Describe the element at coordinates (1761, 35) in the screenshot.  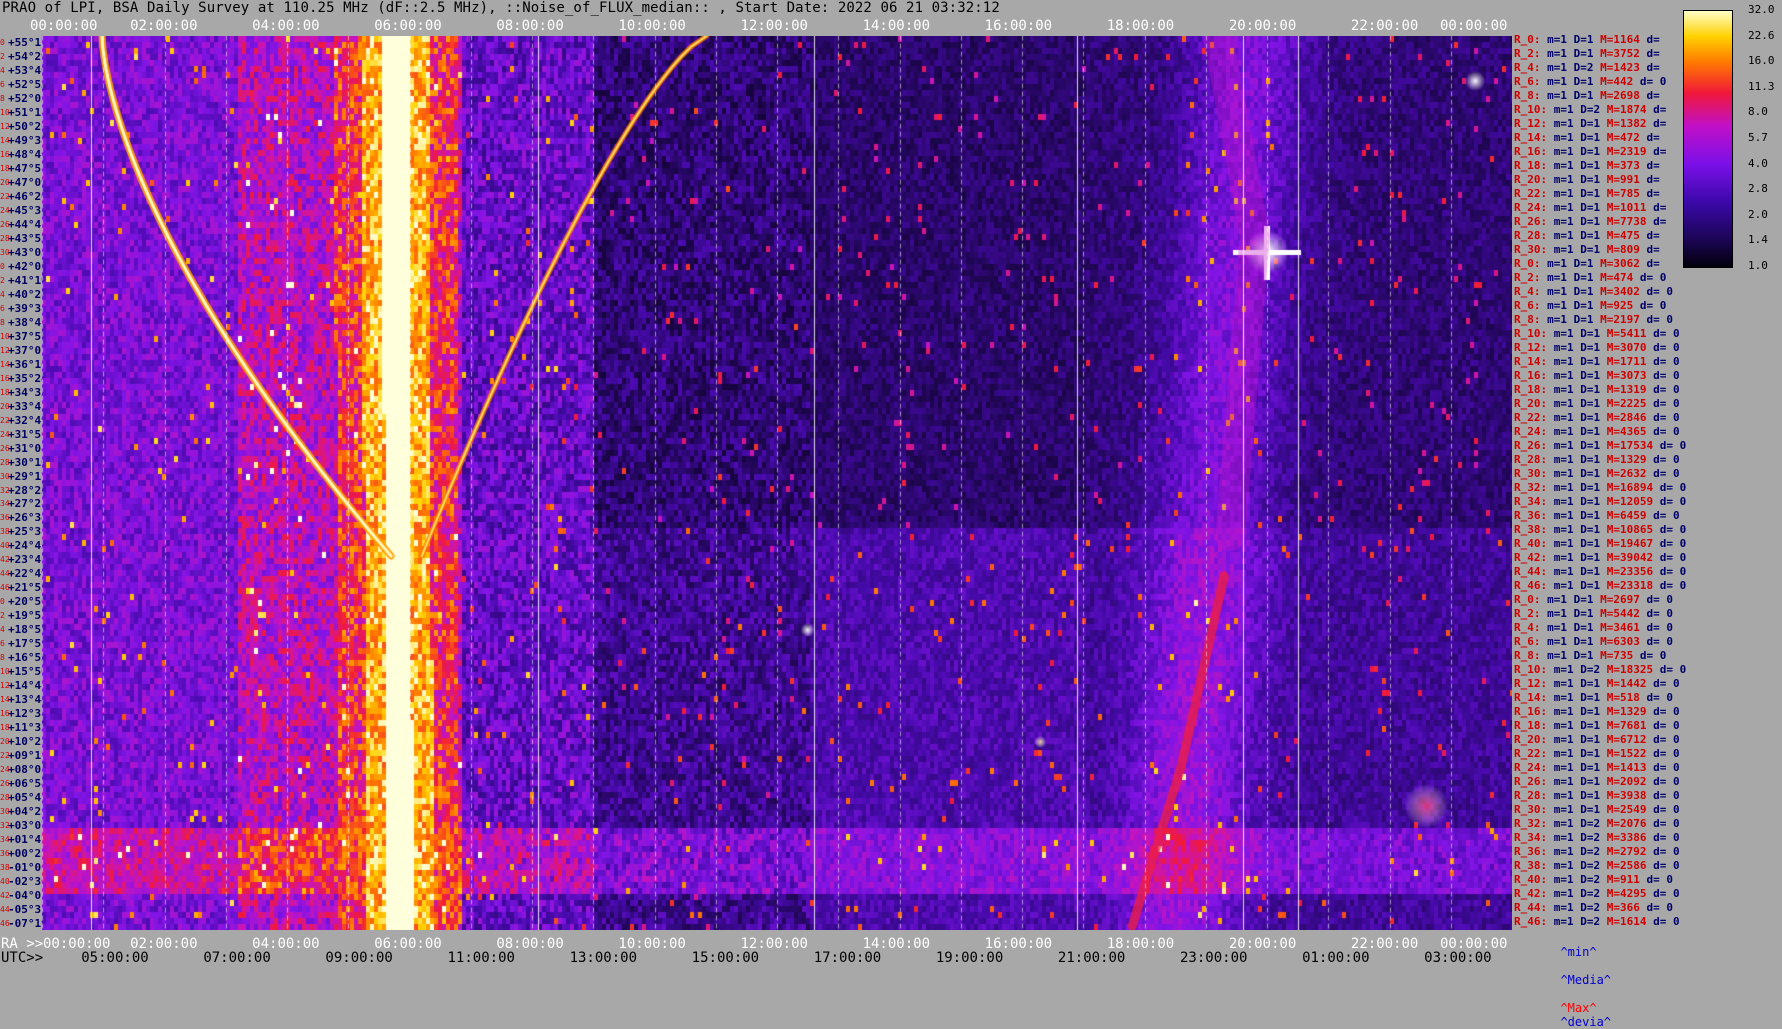
I see `colorbar-tick: 22.6` at that location.